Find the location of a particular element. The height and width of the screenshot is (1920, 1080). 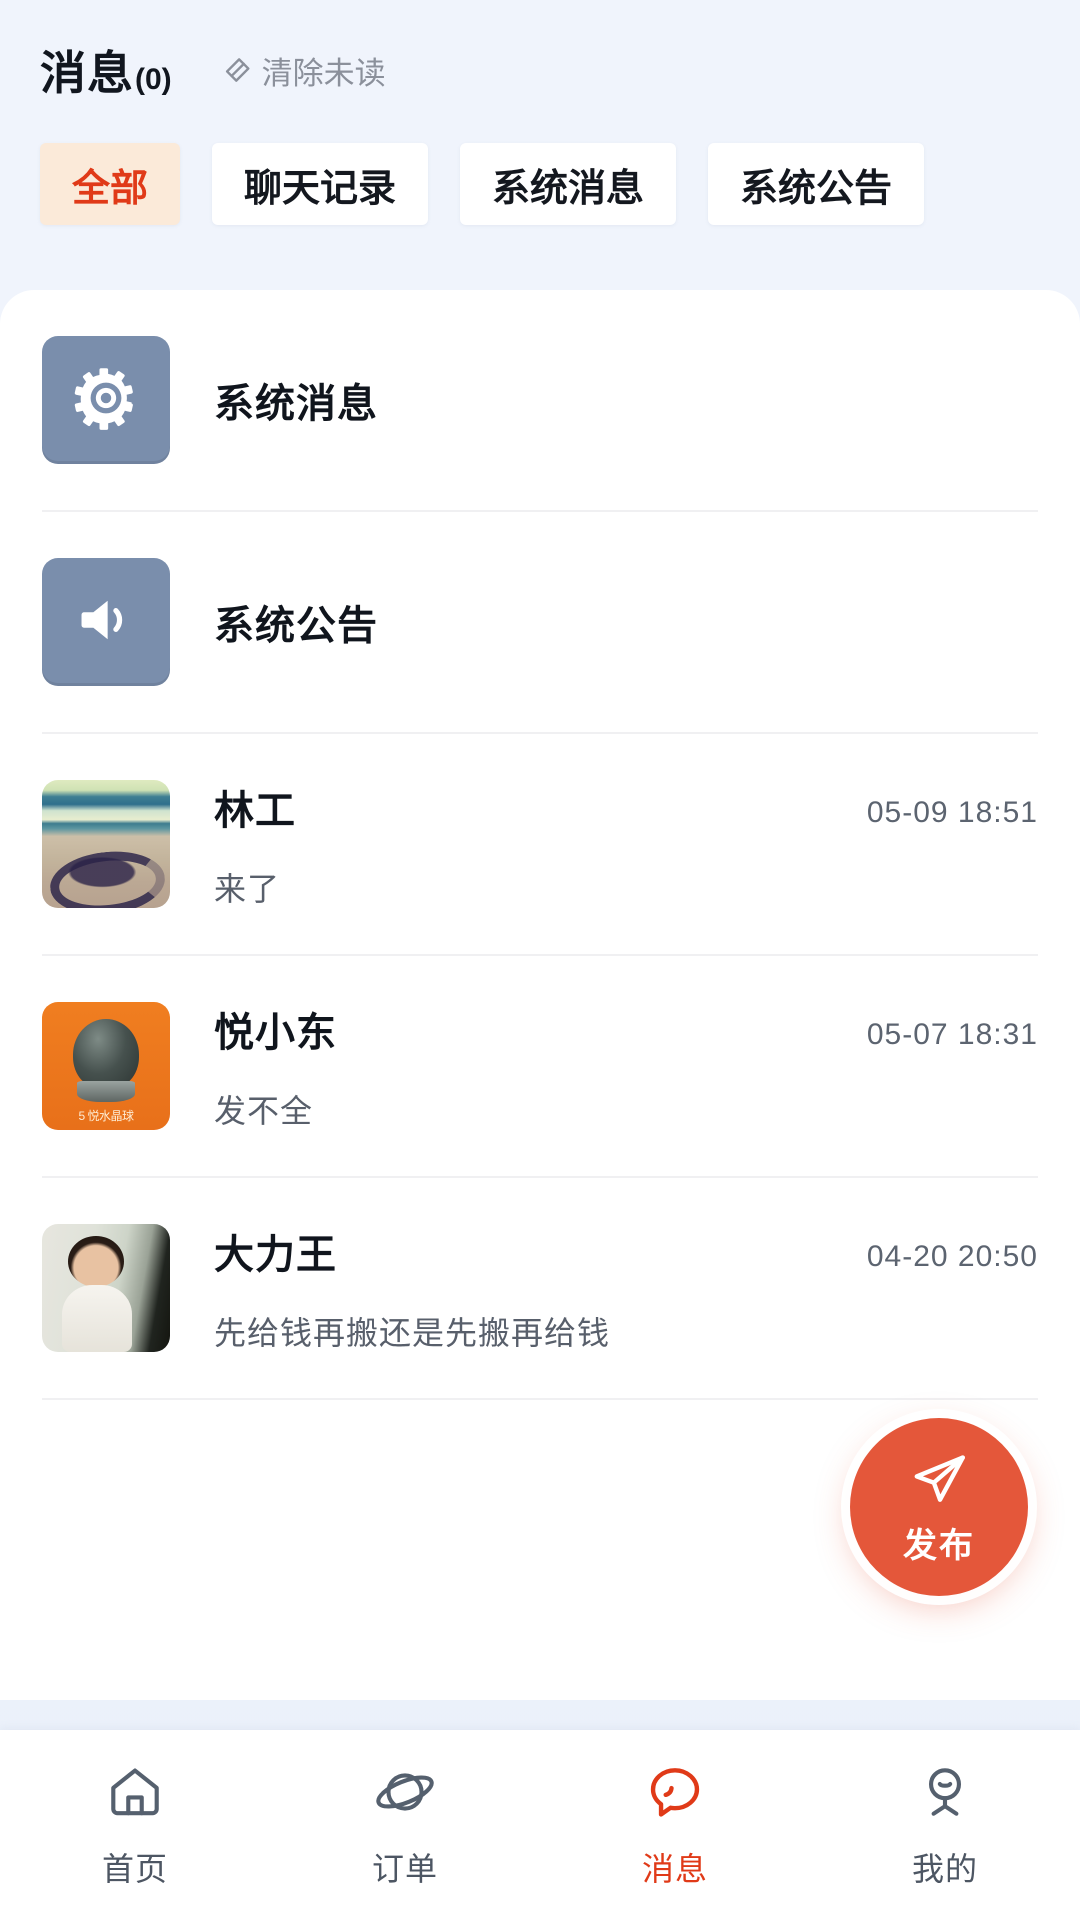

clear-unread-button: 清除未读 is located at coordinates (303, 70).